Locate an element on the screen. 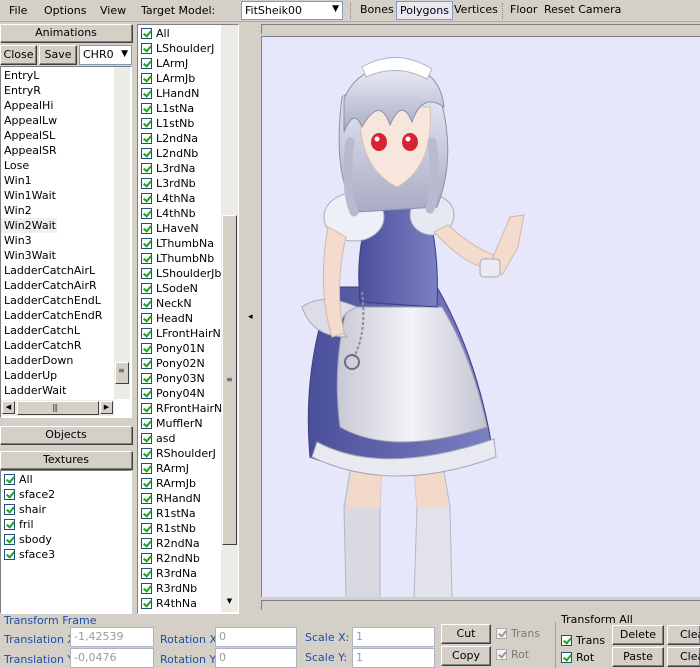  animation-item: AppealLw is located at coordinates (66, 120).